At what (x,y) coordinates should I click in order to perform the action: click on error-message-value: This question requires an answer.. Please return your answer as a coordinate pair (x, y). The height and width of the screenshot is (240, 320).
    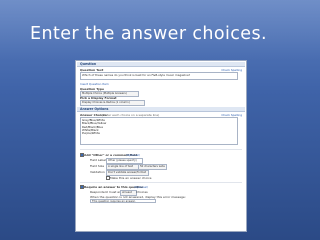
    Looking at the image, I should click on (114, 201).